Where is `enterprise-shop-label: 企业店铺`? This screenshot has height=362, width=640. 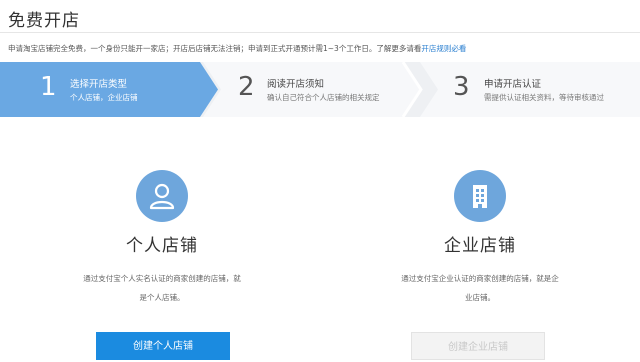
enterprise-shop-label: 企业店铺 is located at coordinates (480, 246).